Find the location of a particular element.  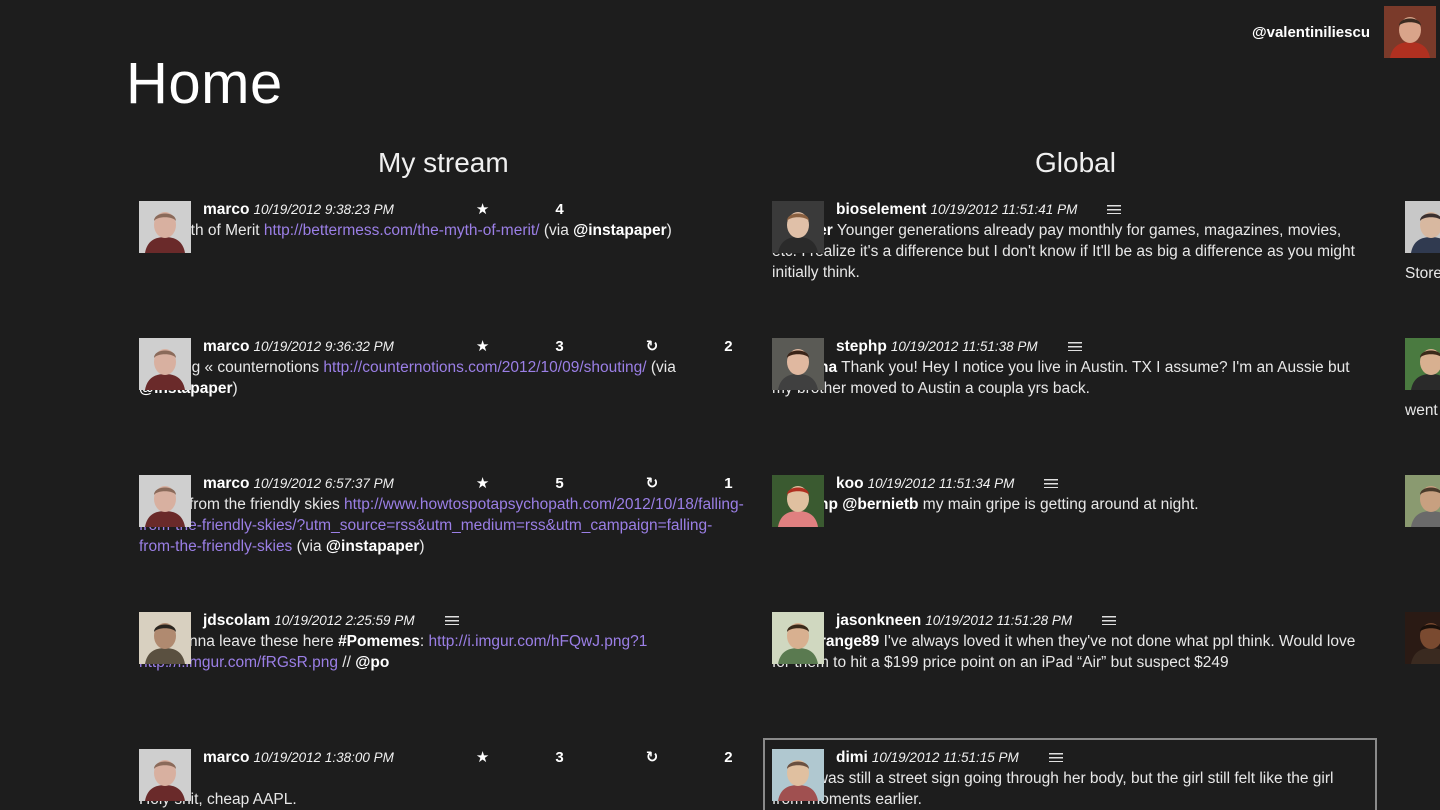

post-timestamp: 10/19/2012 6:57:37 PM is located at coordinates (323, 483).